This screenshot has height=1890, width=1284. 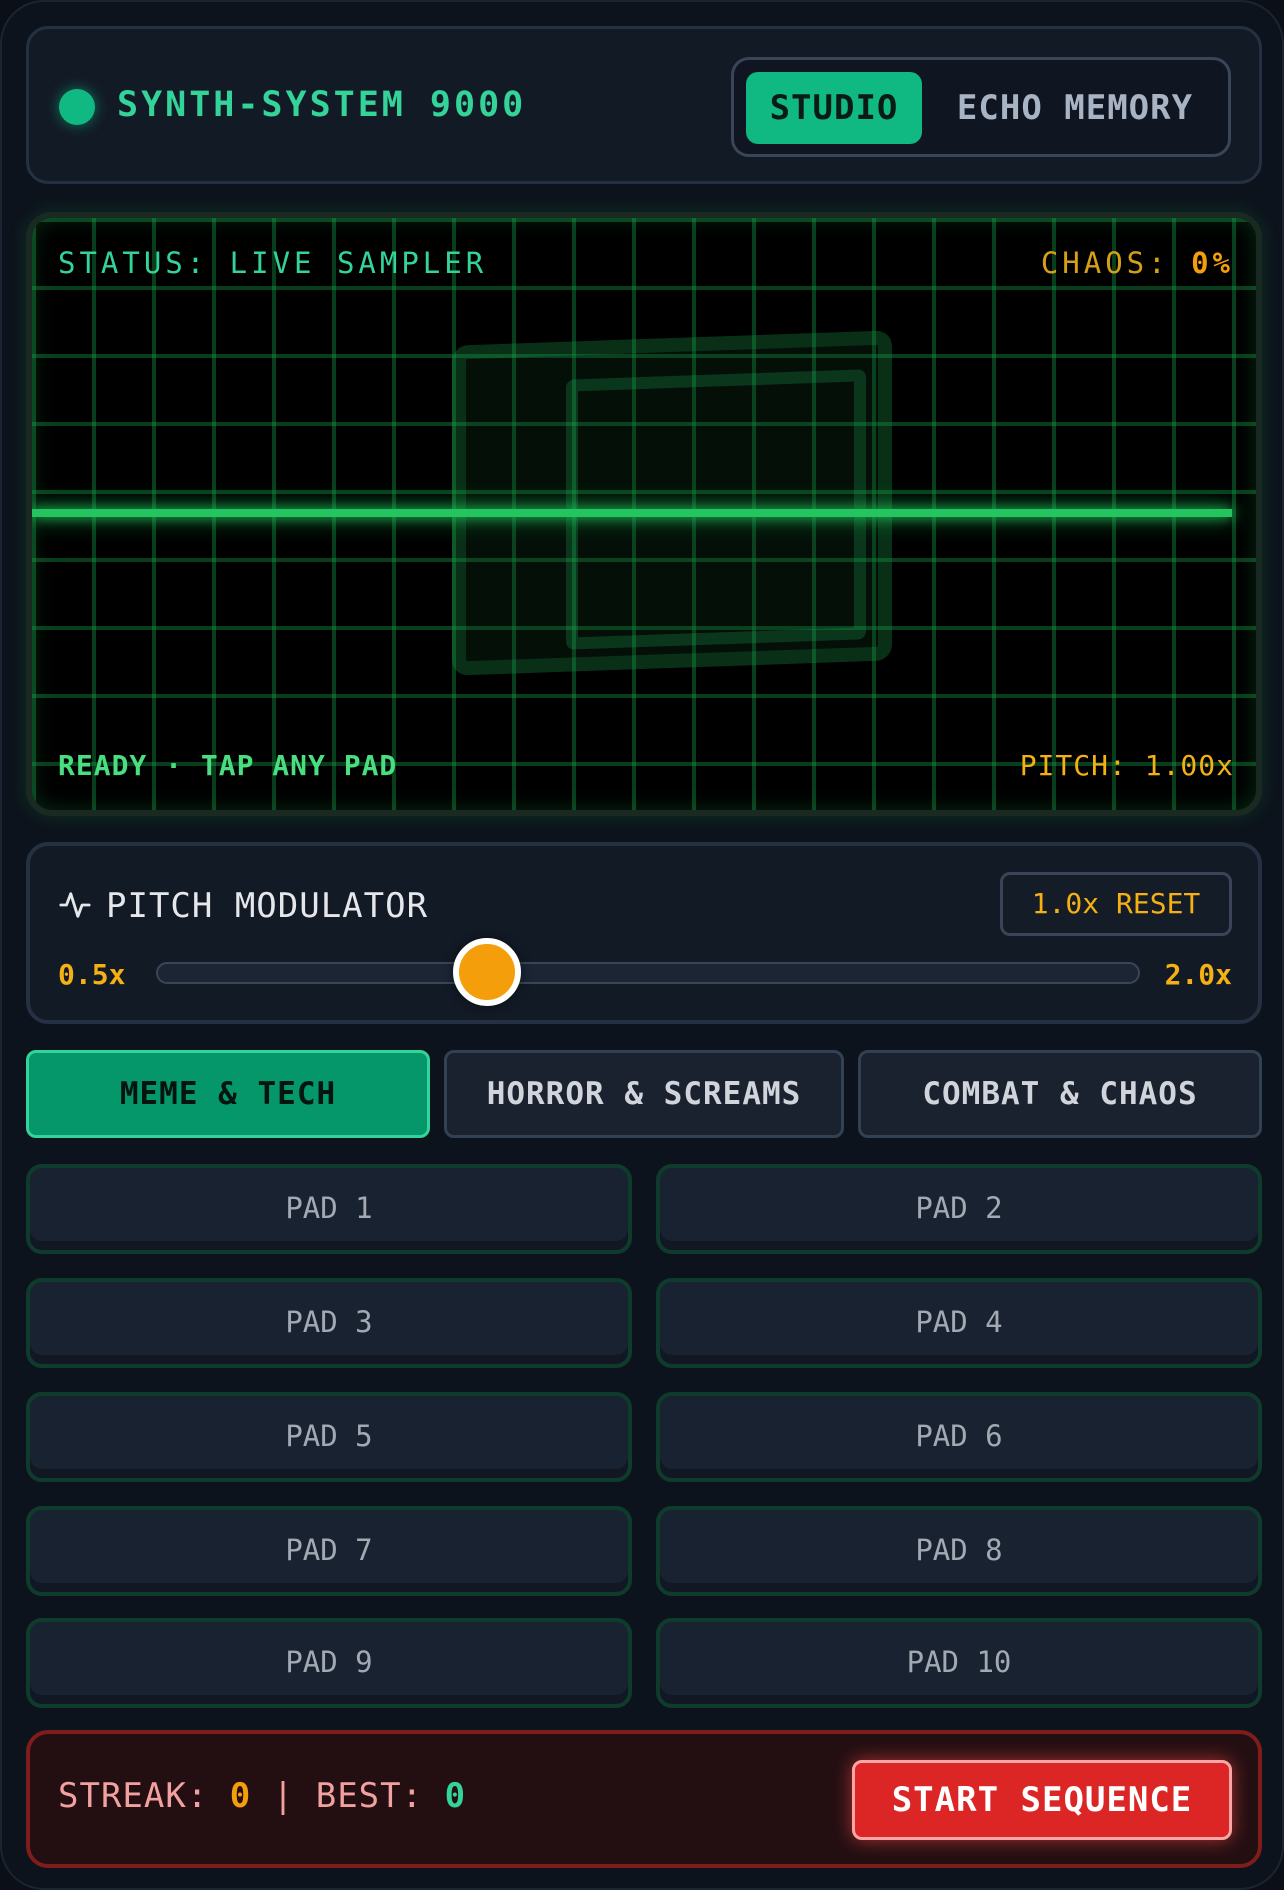 I want to click on scope-status: STATUS: LIVE SAMPLER, so click(x=273, y=263).